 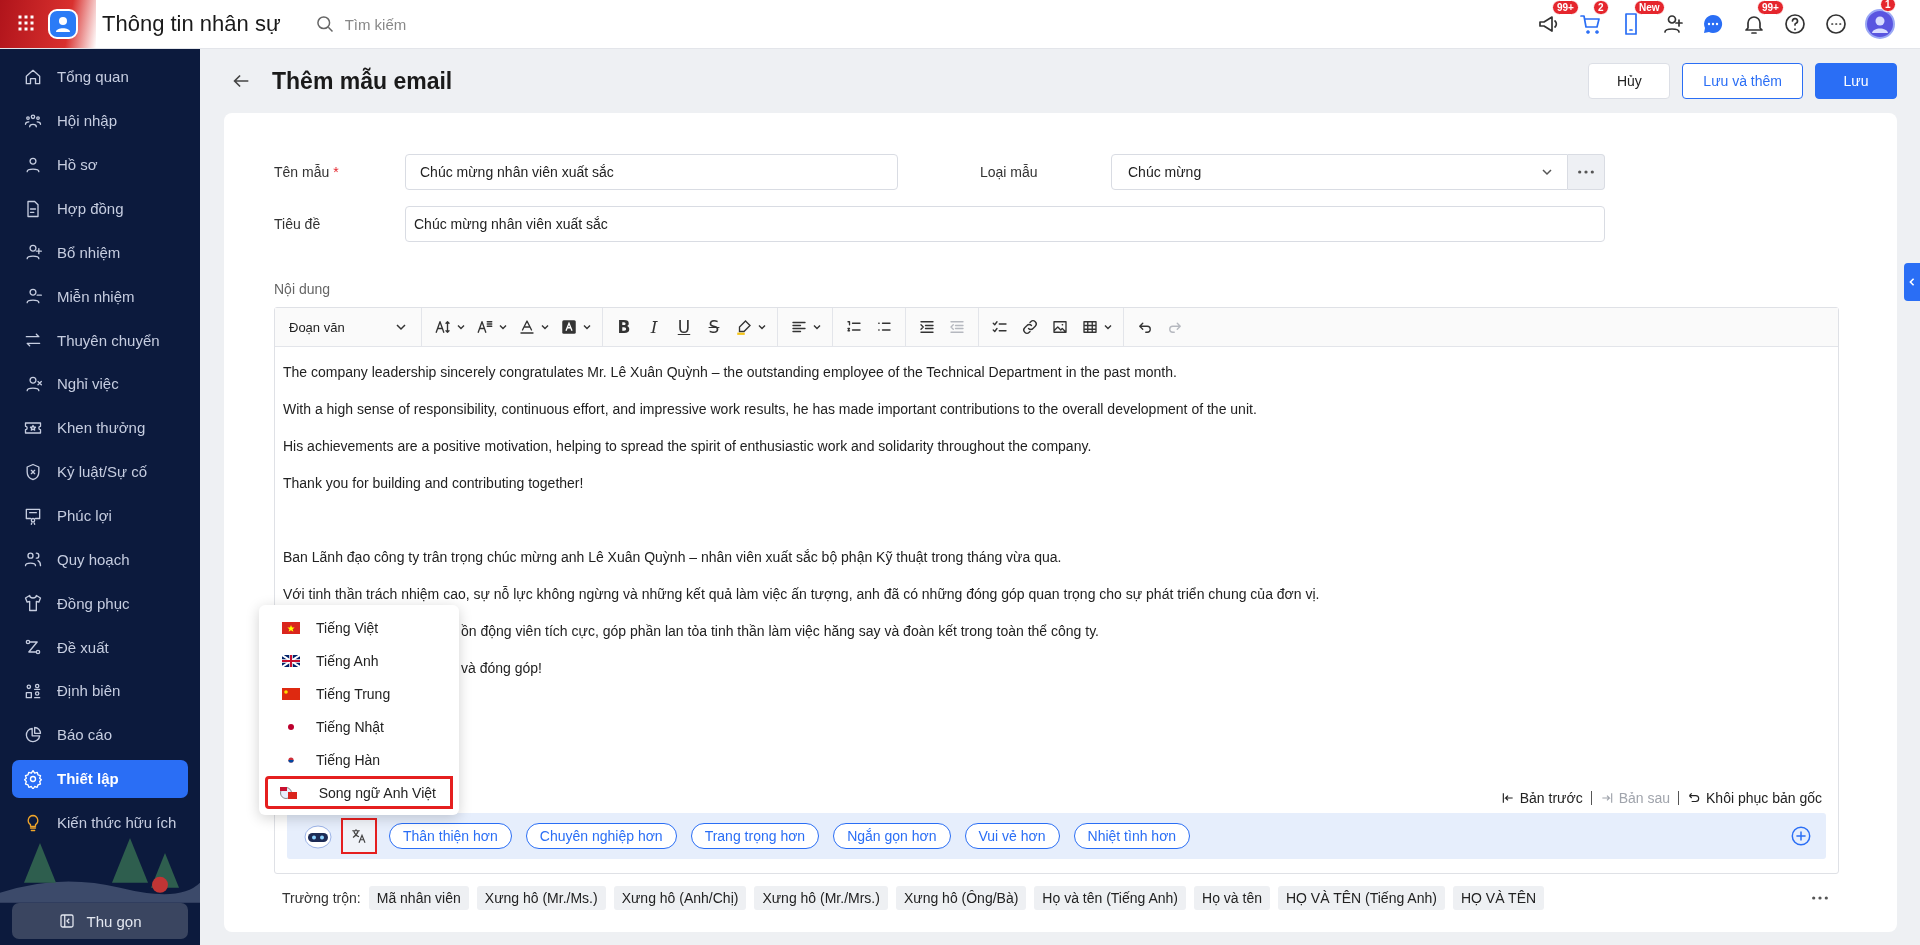 I want to click on collapse-sidebar-button: Thu gọn, so click(x=100, y=921).